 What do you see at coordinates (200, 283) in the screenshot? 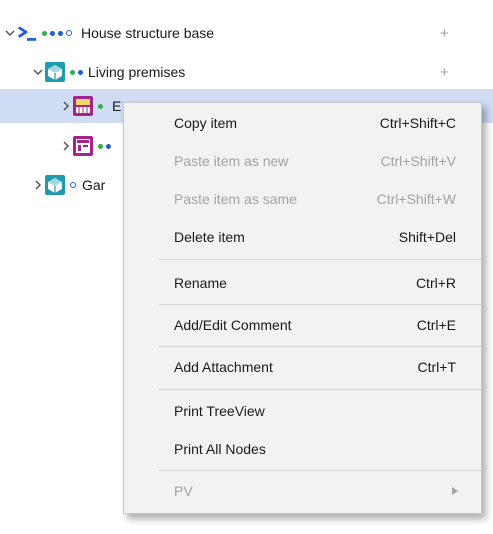
I see `menu-item-label: Rename` at bounding box center [200, 283].